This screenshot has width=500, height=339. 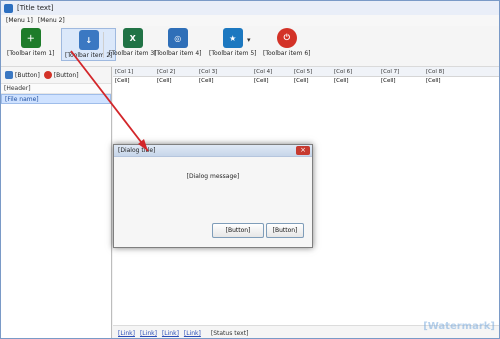 I want to click on tool-online-service-button: ◎ [Toolbar item 4], so click(x=177, y=42).